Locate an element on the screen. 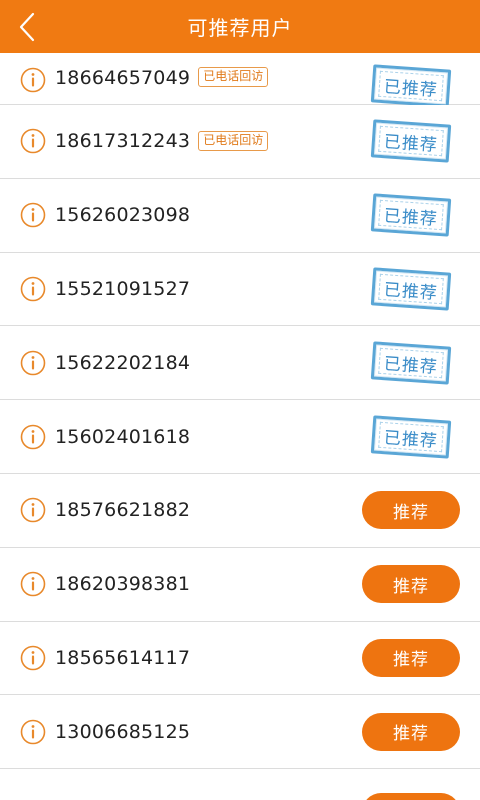 This screenshot has width=480, height=800. phone-number: 15602401618 is located at coordinates (123, 436).